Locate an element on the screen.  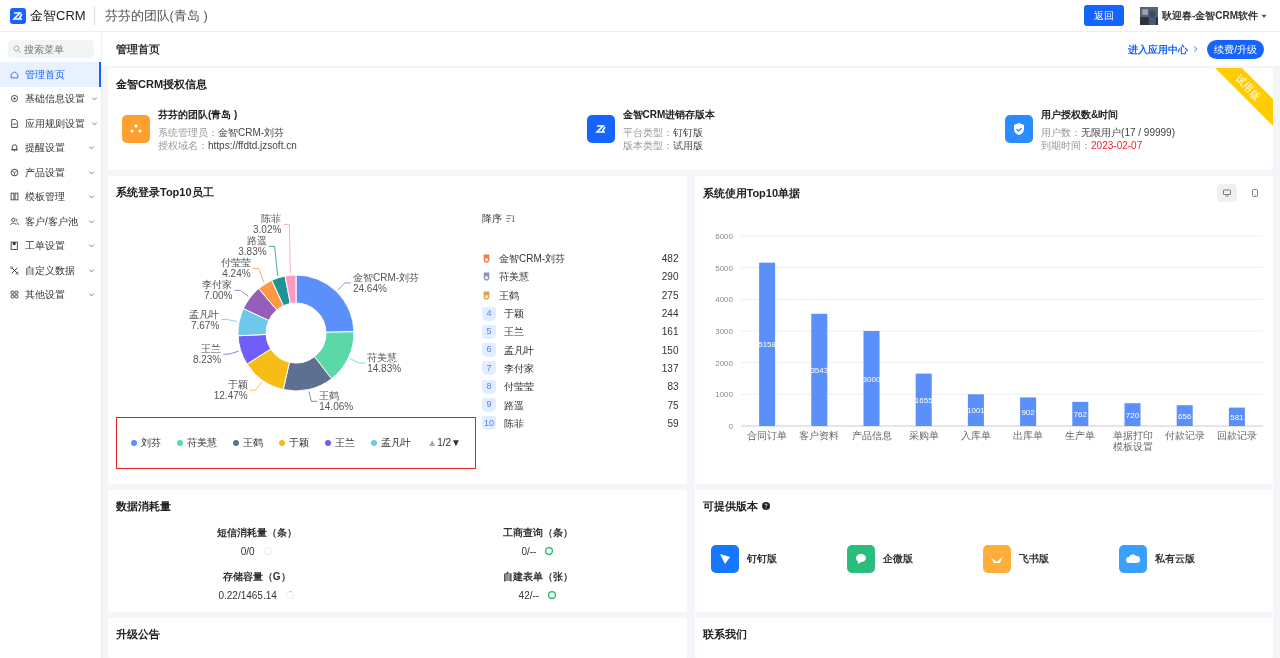
axis-tick-label: 1000 is located at coordinates (723, 395).